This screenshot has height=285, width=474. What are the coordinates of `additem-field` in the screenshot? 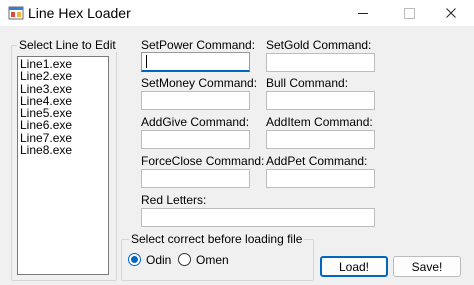 It's located at (320, 139).